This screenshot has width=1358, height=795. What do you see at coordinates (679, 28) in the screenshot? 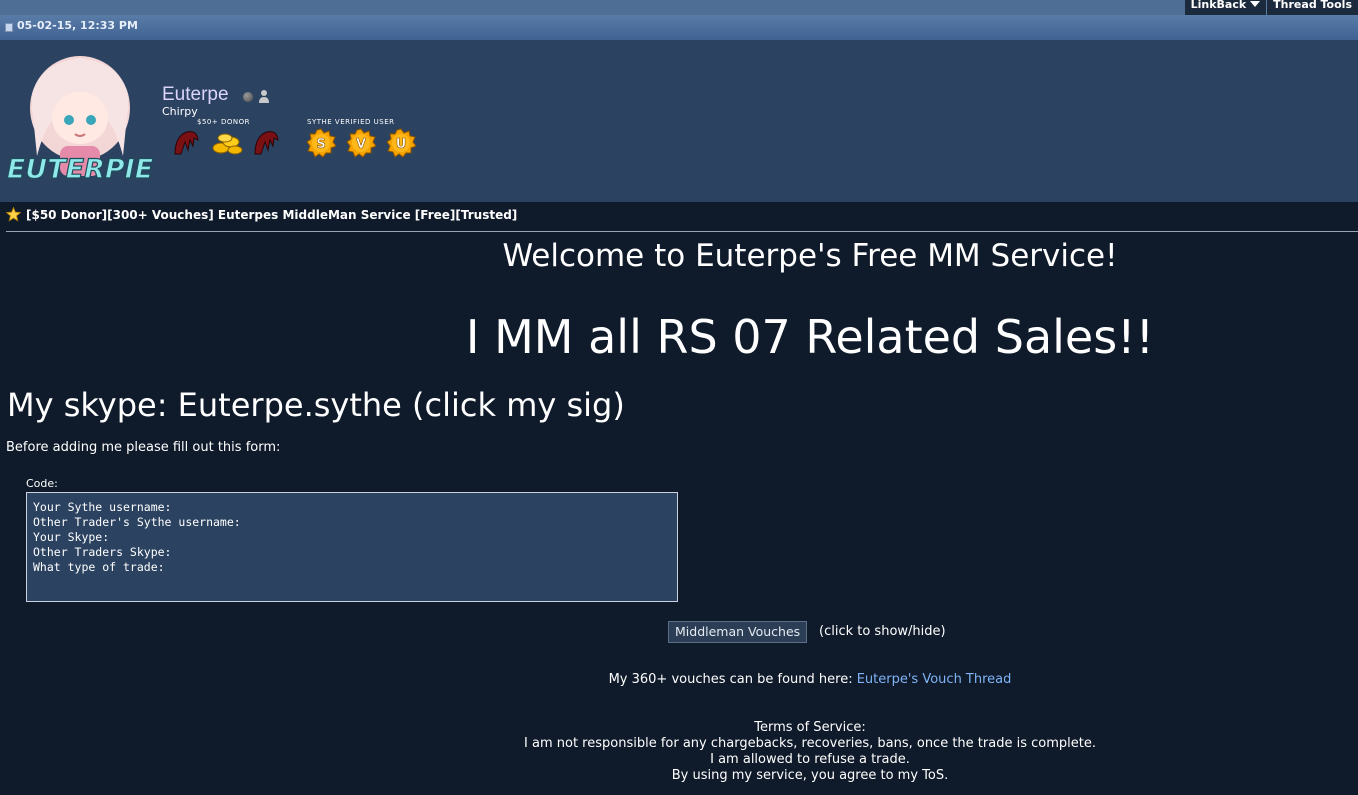
I see `post-header: 05-02-15, 12:33 PM` at bounding box center [679, 28].